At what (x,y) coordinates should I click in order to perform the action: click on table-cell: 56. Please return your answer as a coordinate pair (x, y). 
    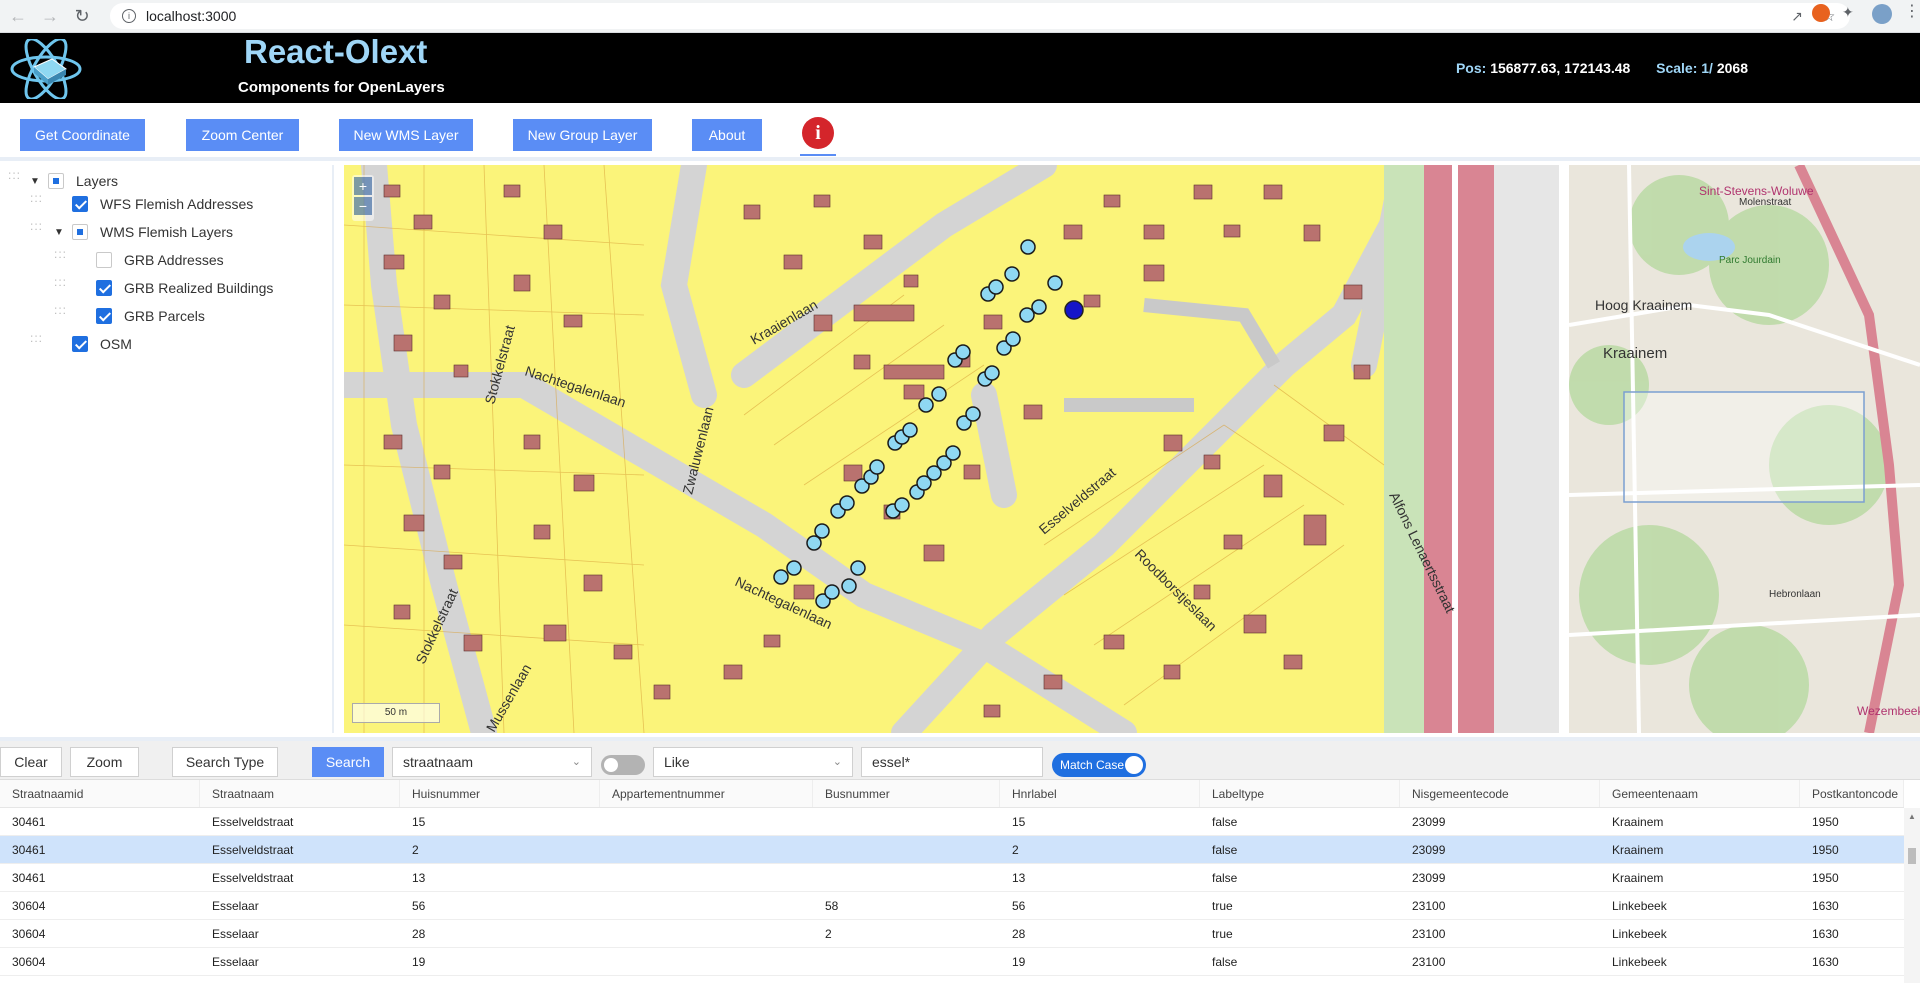
    Looking at the image, I should click on (419, 906).